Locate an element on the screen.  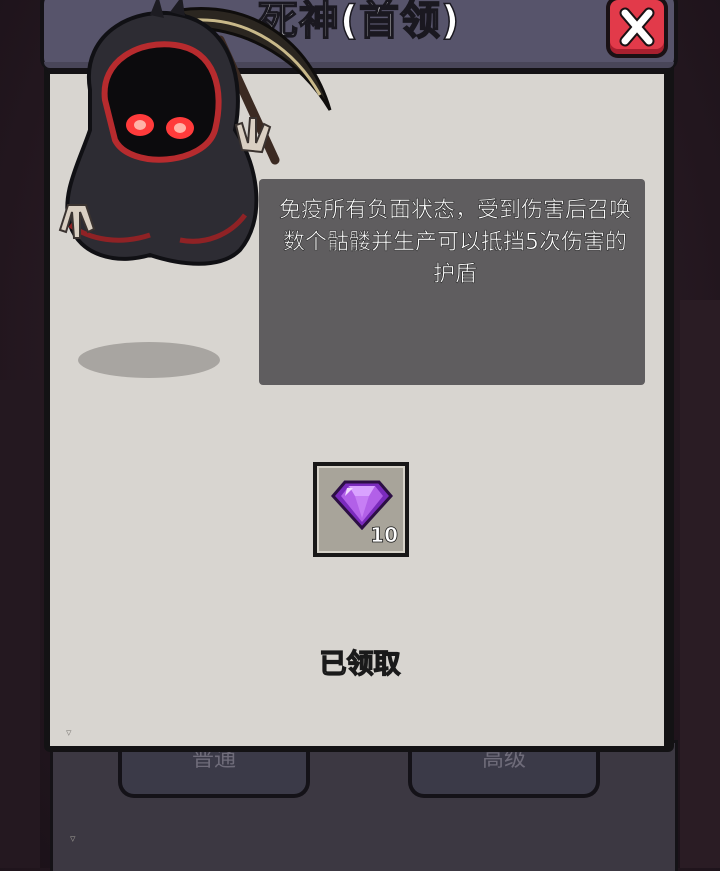
background-rock-left is located at coordinates (20, 624).